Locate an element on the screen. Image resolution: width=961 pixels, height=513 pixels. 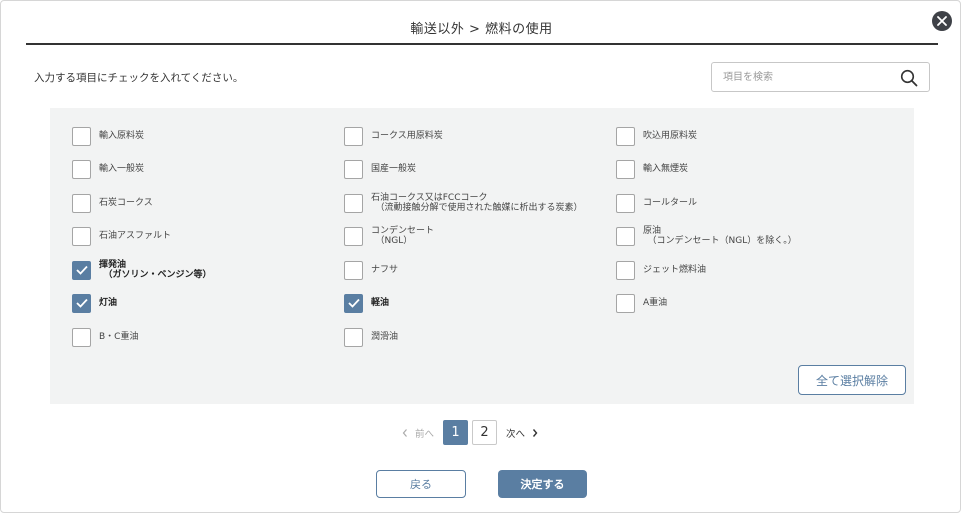
fuel-label: ジェット燃料油 is located at coordinates (675, 270).